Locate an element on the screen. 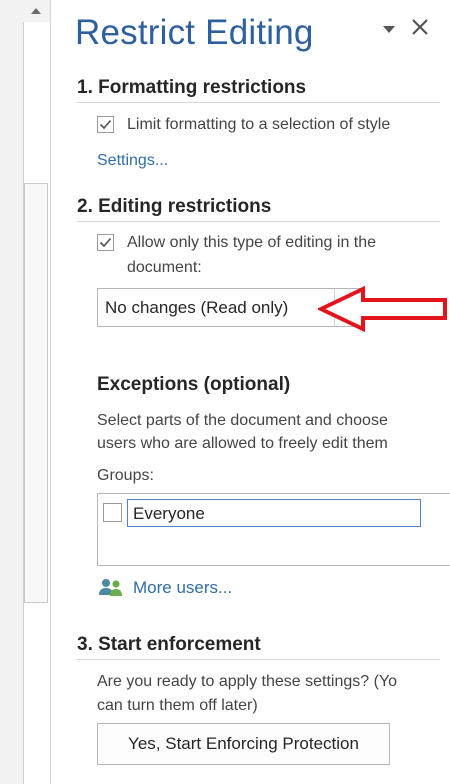  annotation-arrow-icon is located at coordinates (382, 309).